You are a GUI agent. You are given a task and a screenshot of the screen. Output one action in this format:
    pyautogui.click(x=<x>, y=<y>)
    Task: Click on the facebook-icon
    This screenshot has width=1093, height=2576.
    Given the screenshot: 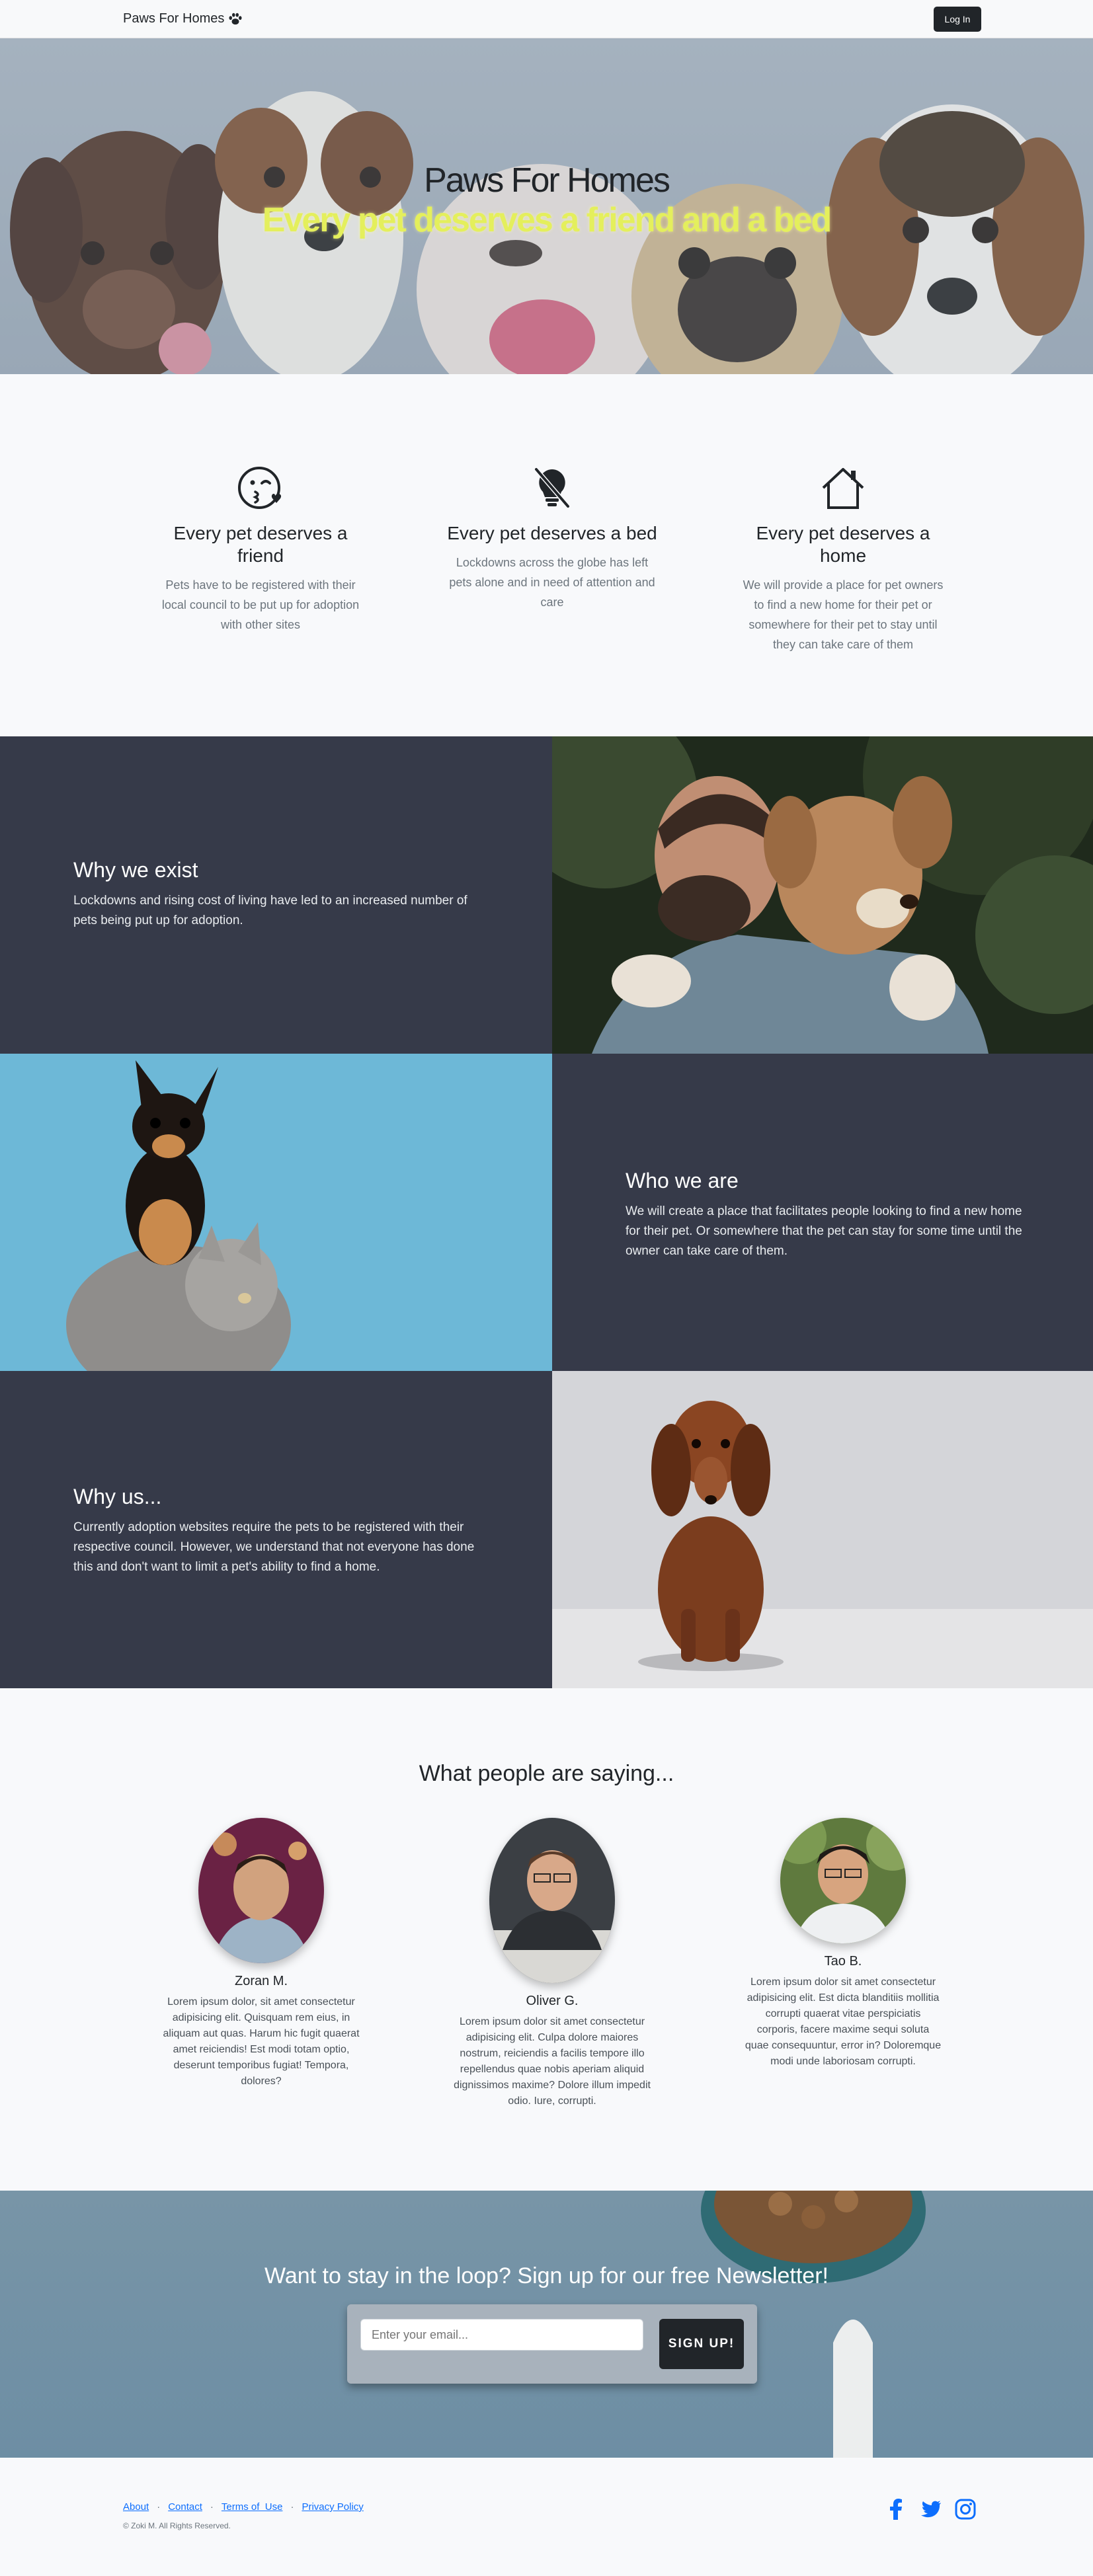 What is the action you would take?
    pyautogui.click(x=896, y=2509)
    